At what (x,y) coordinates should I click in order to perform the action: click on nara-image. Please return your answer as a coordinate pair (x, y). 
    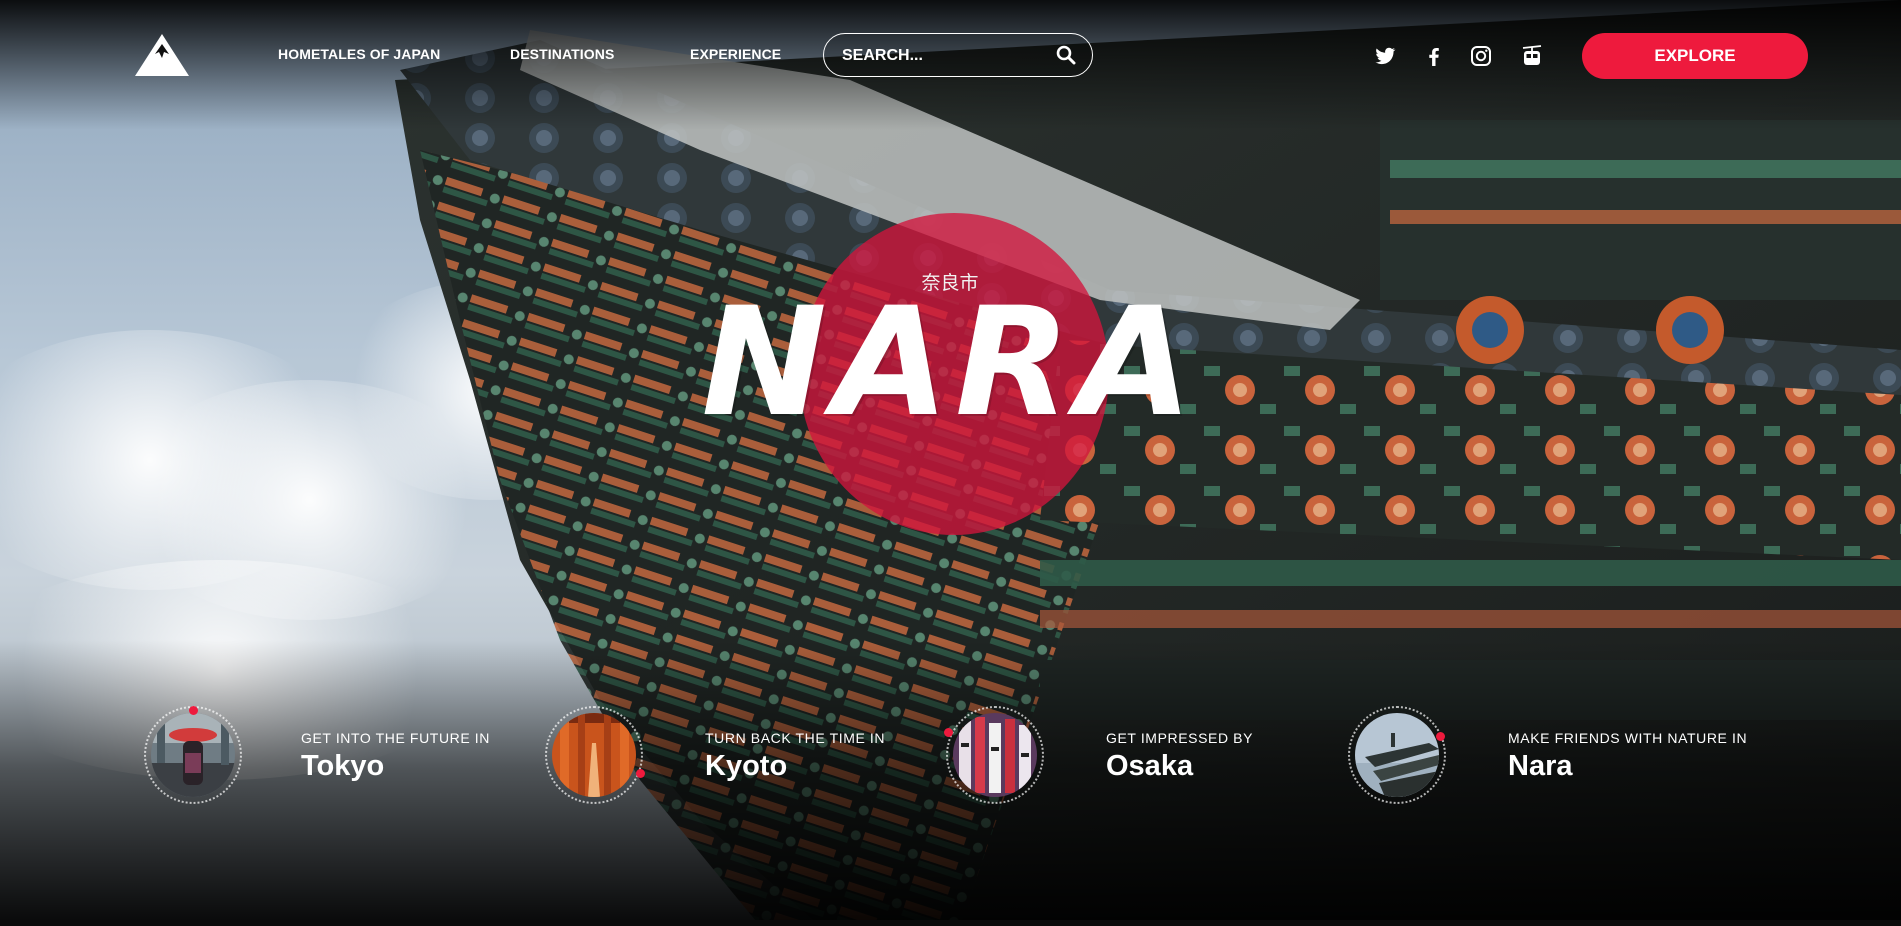
    Looking at the image, I should click on (1397, 755).